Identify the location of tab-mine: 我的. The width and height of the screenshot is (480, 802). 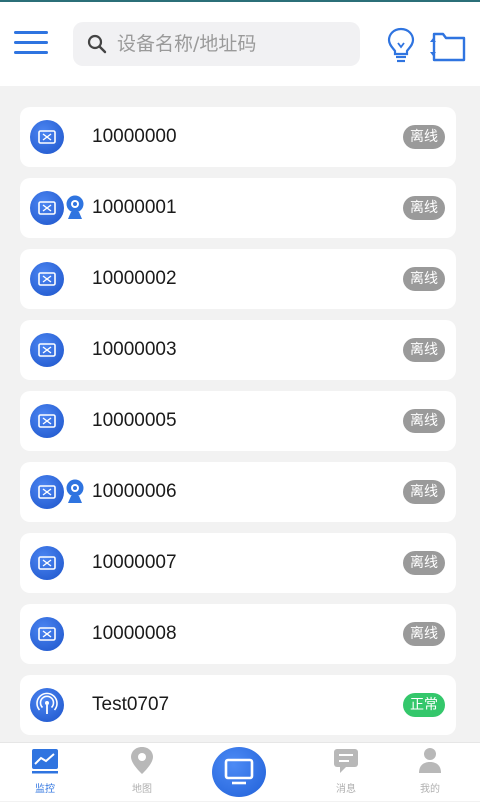
(430, 772).